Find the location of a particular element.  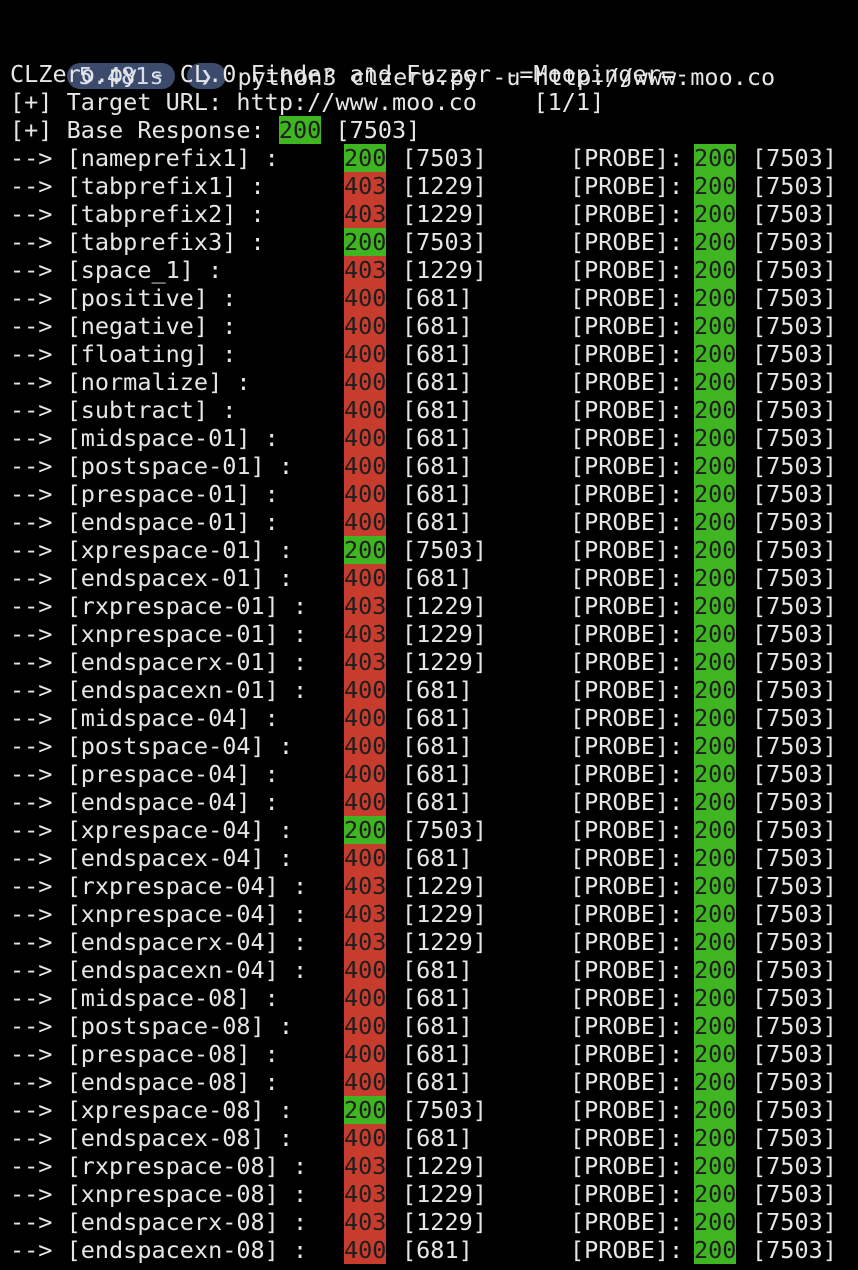

result-name: --> [endspacex-01] : is located at coordinates (151, 578).